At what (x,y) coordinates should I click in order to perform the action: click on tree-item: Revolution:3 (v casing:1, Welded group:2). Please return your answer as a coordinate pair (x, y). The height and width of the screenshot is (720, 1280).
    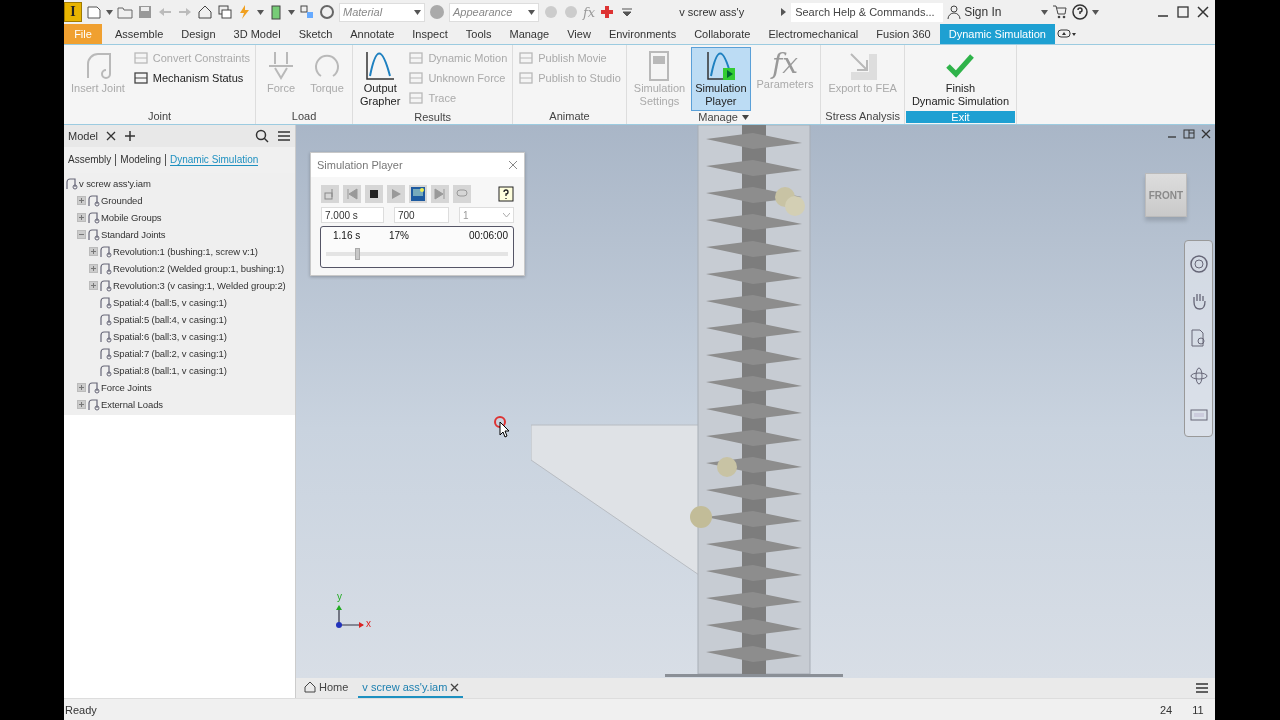
    Looking at the image, I should click on (199, 285).